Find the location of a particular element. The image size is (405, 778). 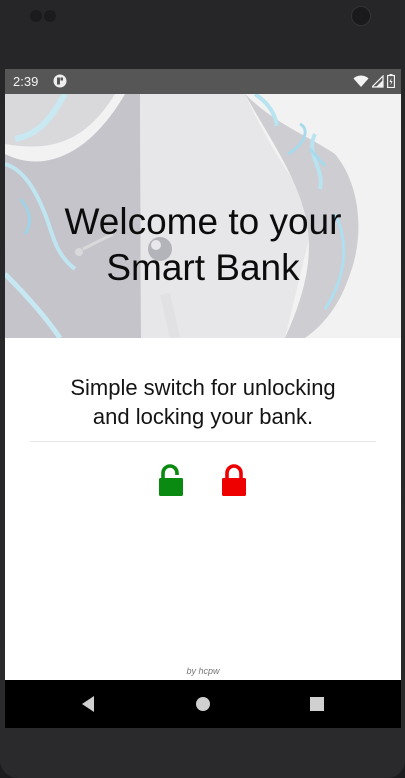

app-notification-icon is located at coordinates (60, 81).